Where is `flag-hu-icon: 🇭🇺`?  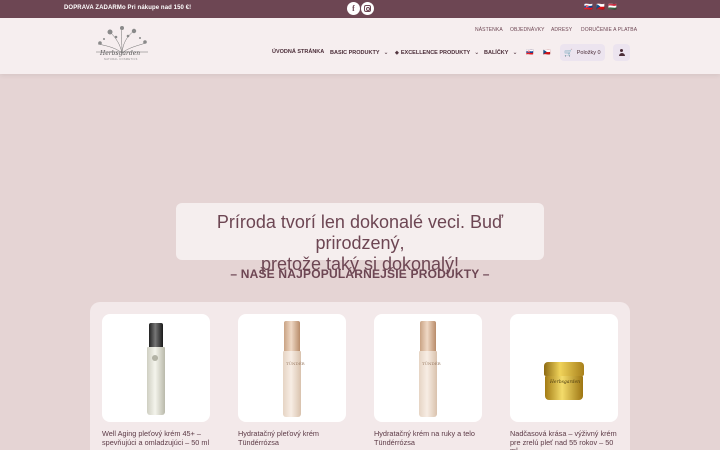 flag-hu-icon: 🇭🇺 is located at coordinates (612, 7).